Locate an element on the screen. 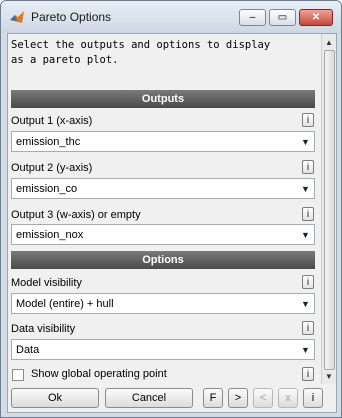  scroll-up-button: ▲ is located at coordinates (329, 42).